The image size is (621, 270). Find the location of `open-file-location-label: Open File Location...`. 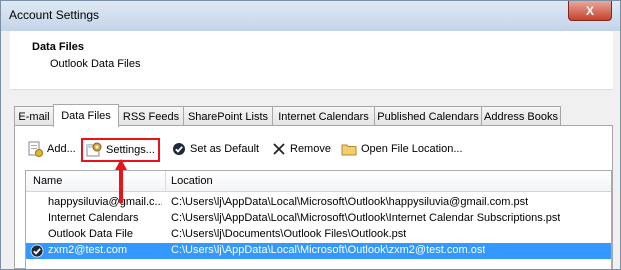

open-file-location-label: Open File Location... is located at coordinates (412, 149).